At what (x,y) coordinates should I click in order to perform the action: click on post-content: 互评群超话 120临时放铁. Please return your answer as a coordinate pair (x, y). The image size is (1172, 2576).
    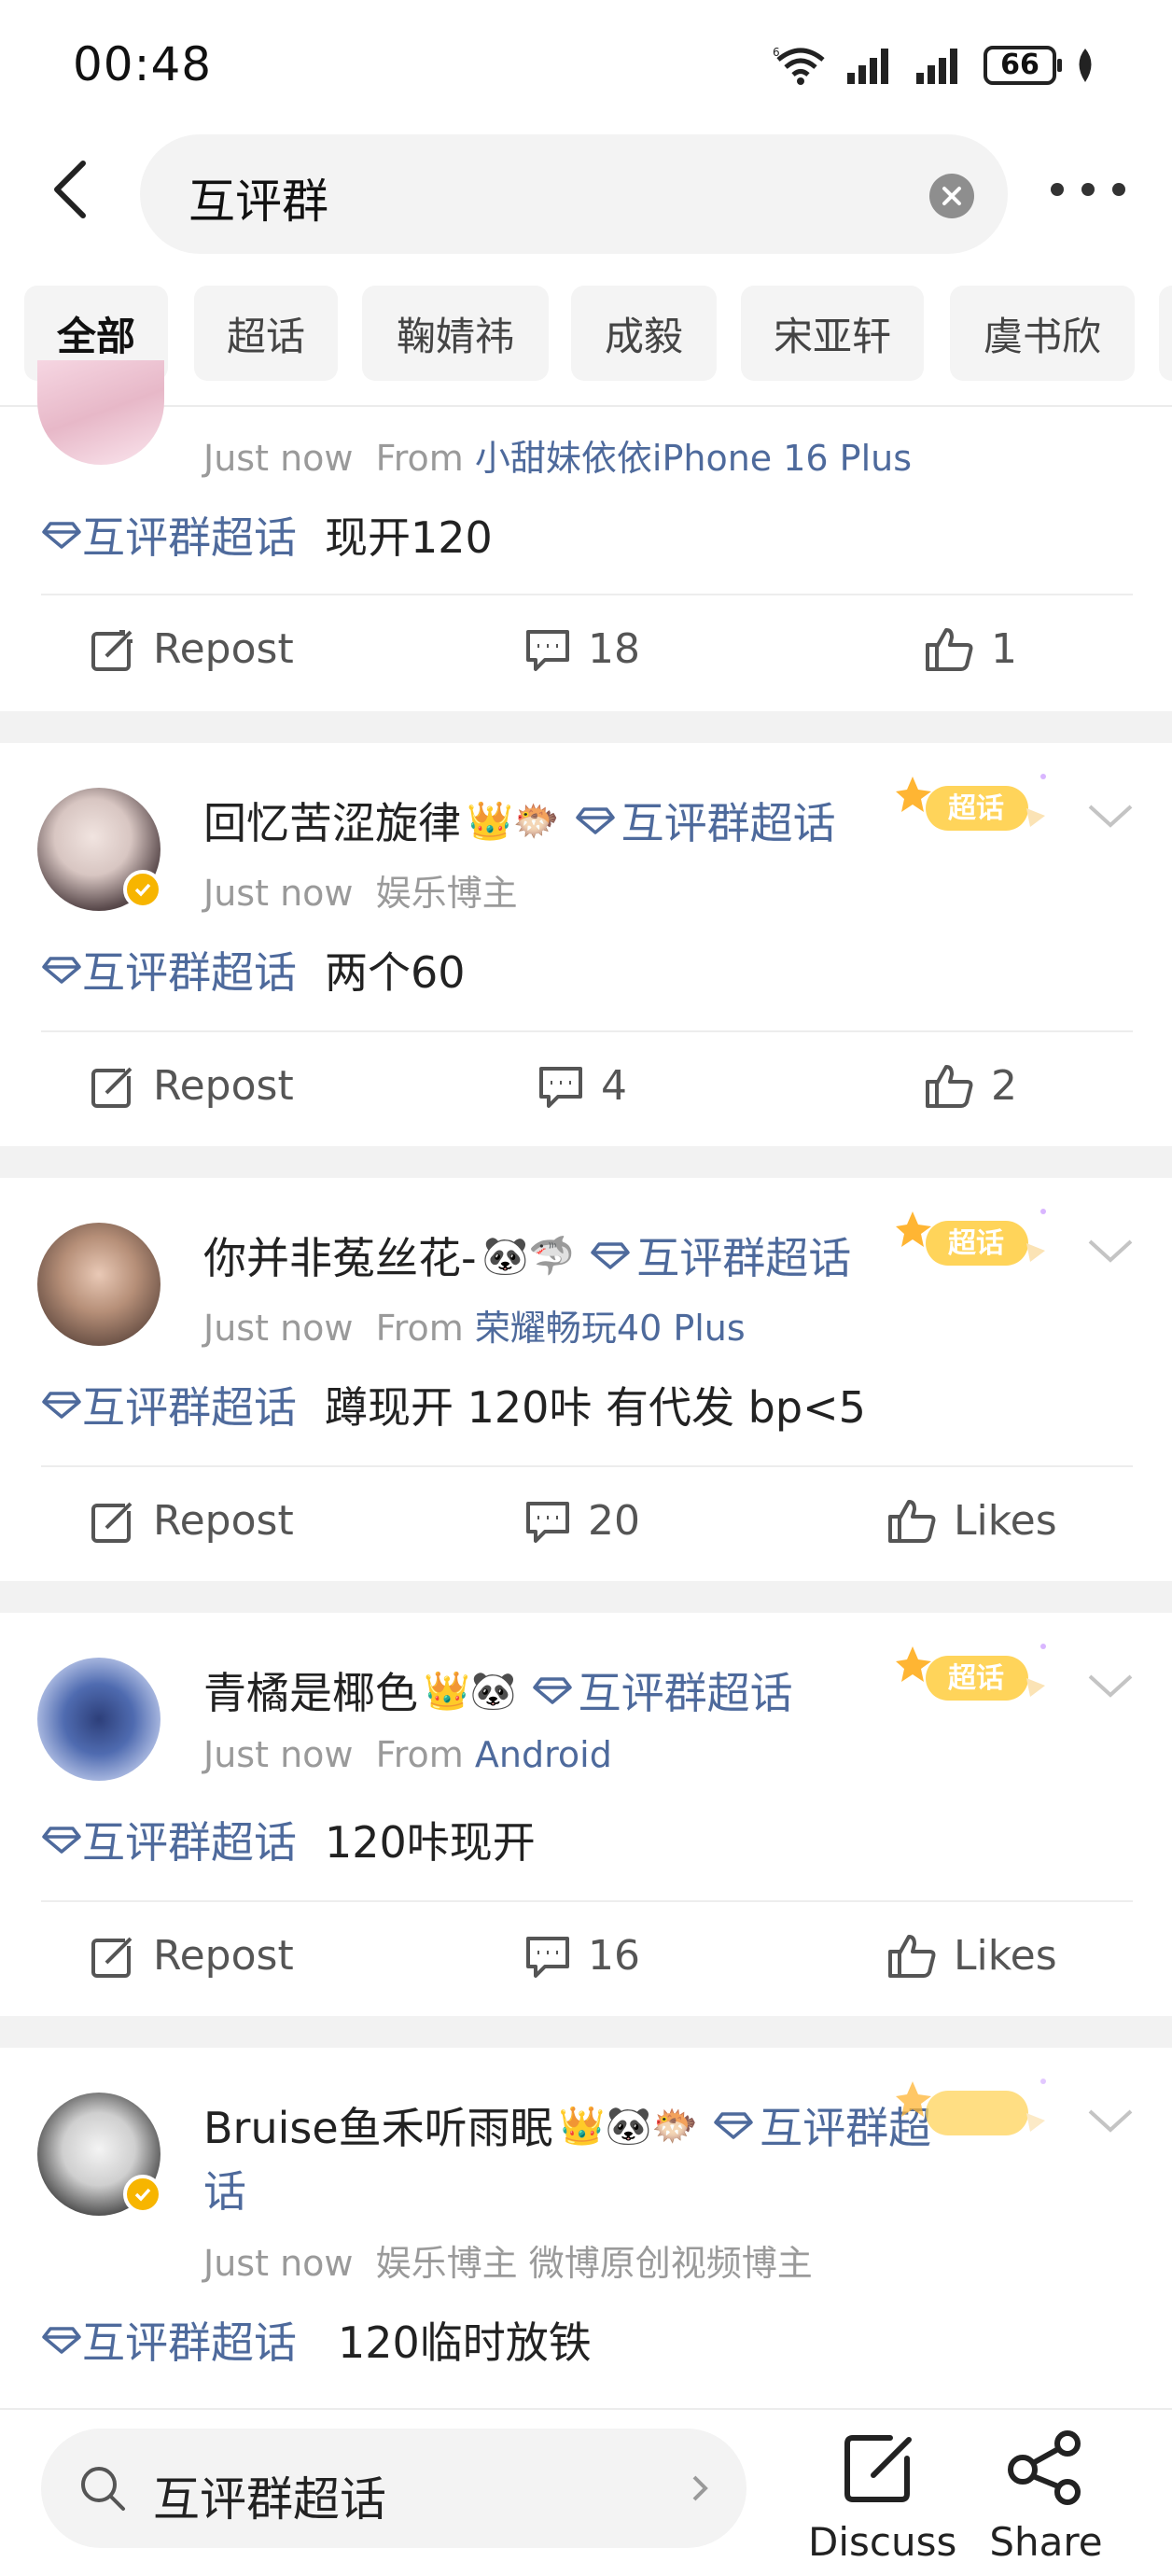
    Looking at the image, I should click on (316, 2340).